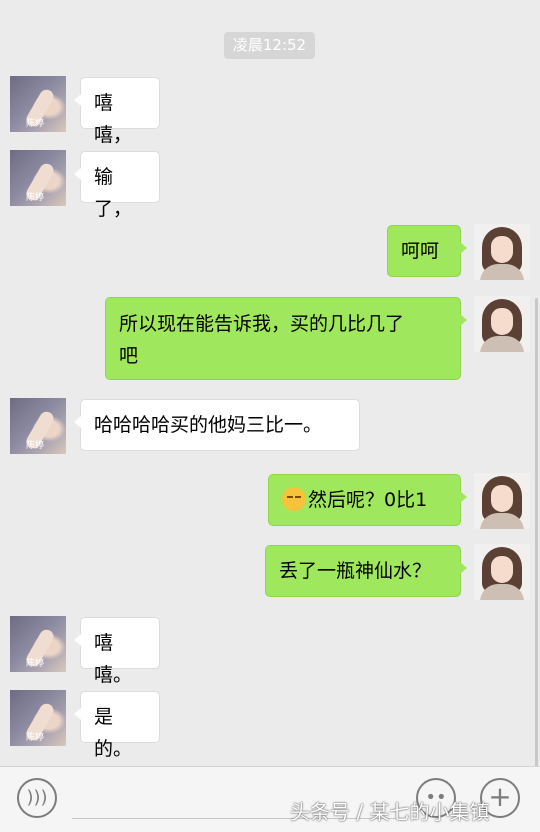  What do you see at coordinates (294, 499) in the screenshot?
I see `unamused-face-icon` at bounding box center [294, 499].